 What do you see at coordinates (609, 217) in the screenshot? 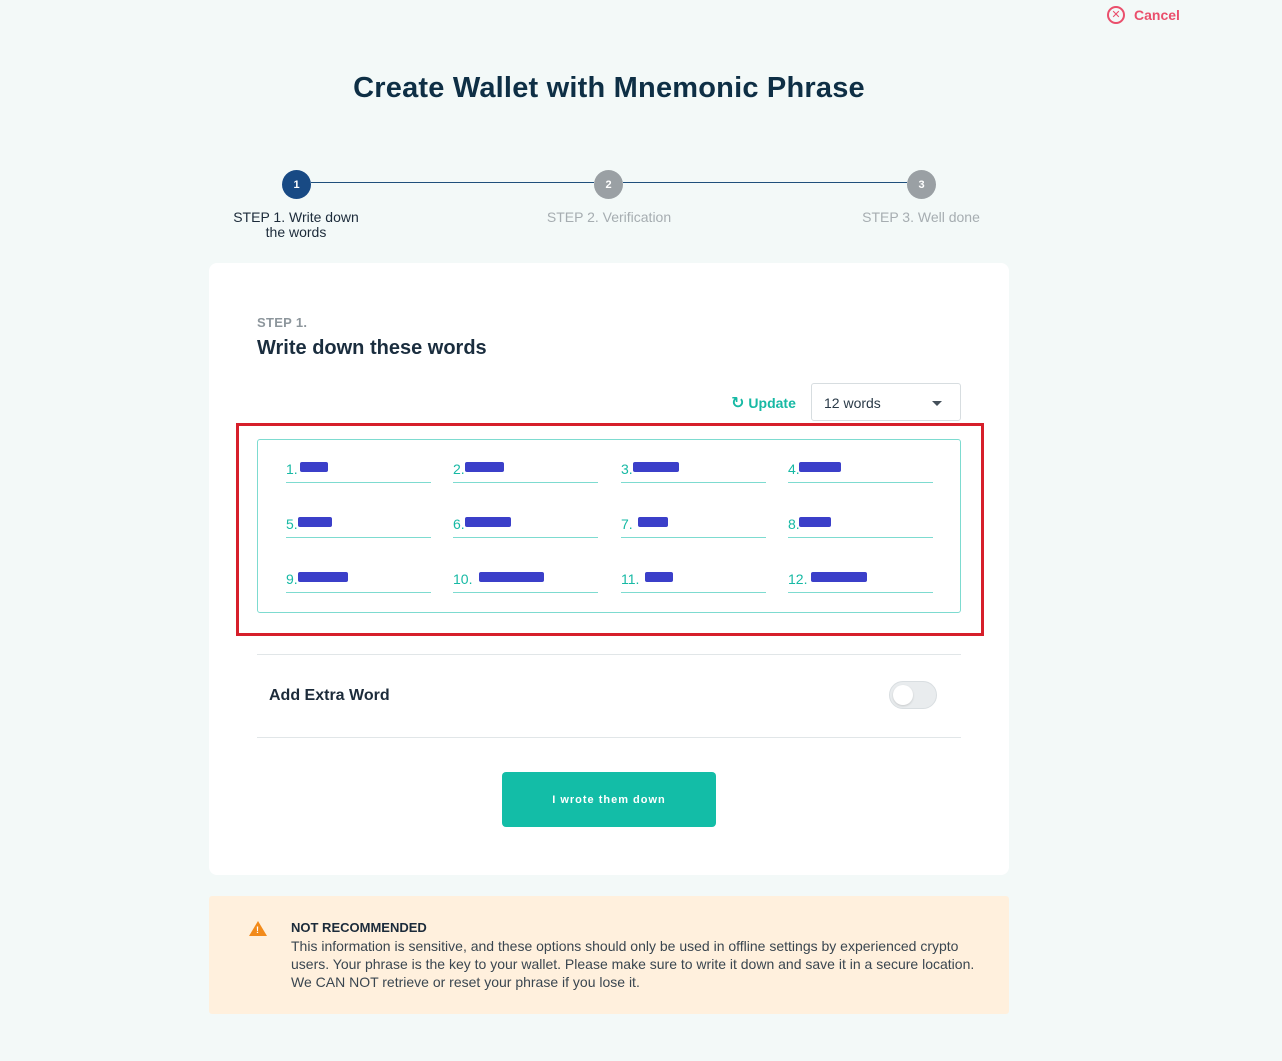
I see `step-2-label: STEP 2. Verification` at bounding box center [609, 217].